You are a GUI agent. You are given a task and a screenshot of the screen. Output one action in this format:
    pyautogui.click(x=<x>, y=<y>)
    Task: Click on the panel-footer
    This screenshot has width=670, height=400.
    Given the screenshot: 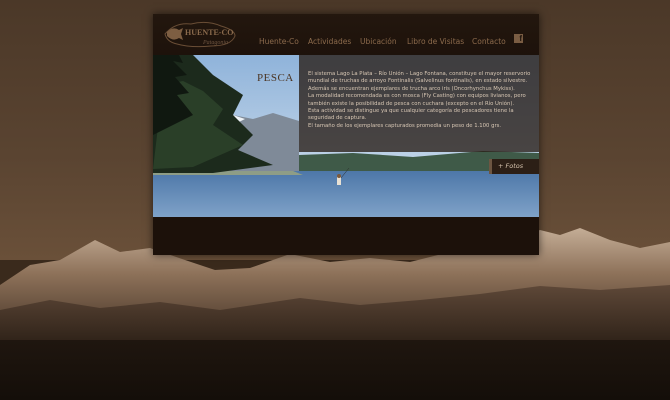 What is the action you would take?
    pyautogui.click(x=346, y=236)
    